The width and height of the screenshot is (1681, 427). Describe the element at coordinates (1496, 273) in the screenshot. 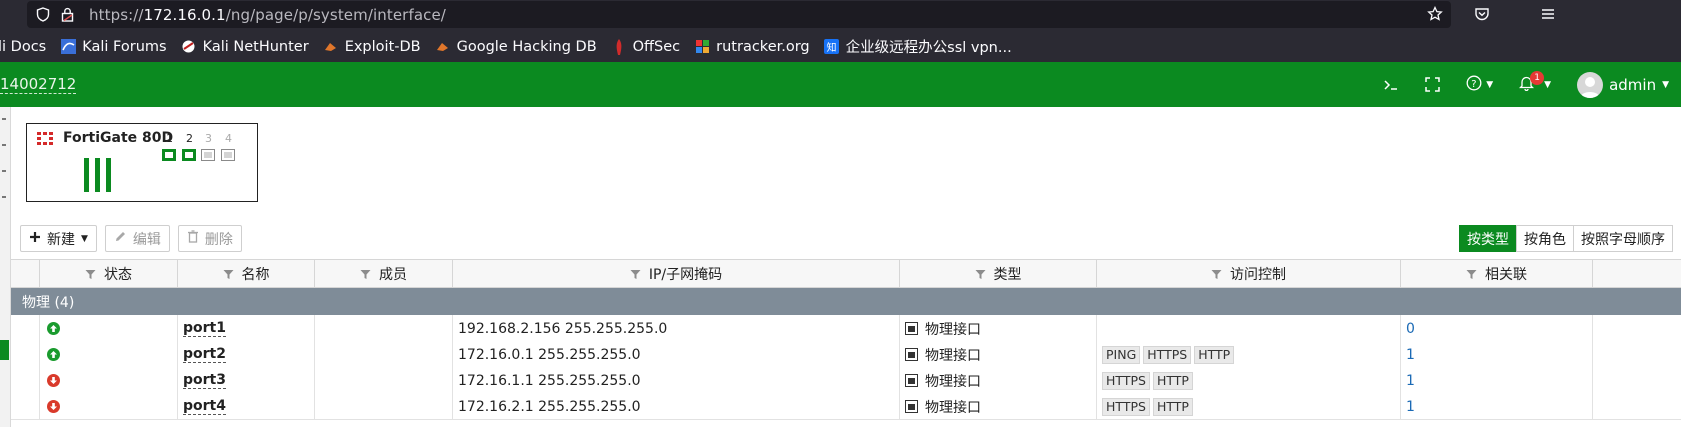

I see `column-header-references: 相关联` at that location.